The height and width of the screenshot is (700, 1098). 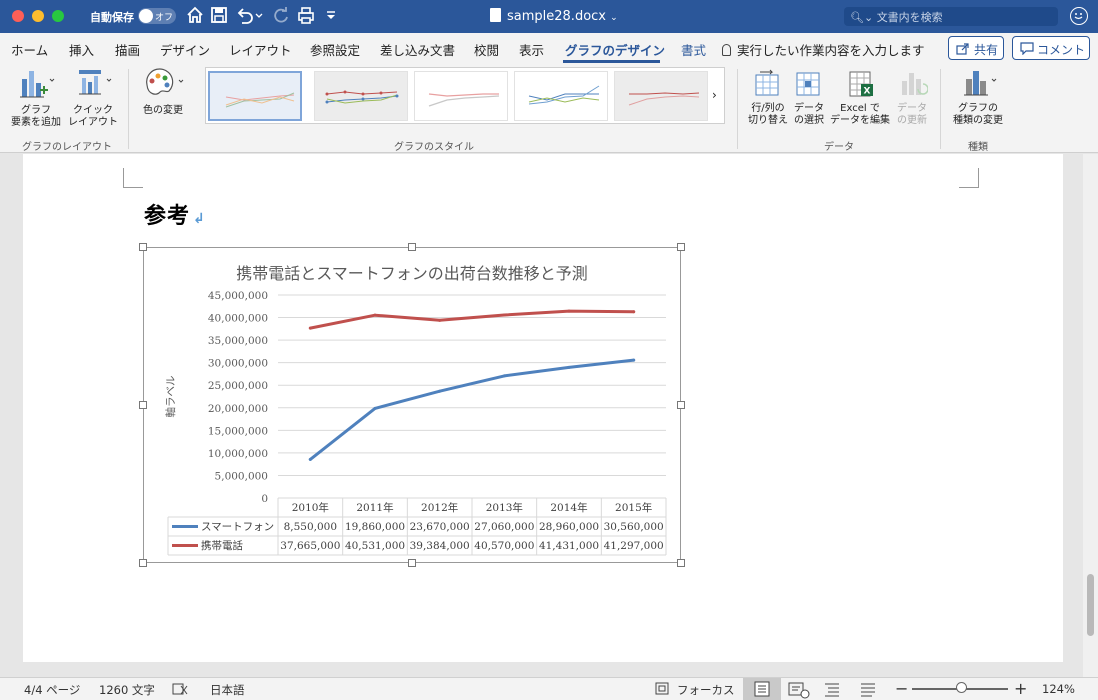 I want to click on search-placeholder: 文書内を検索, so click(x=909, y=17).